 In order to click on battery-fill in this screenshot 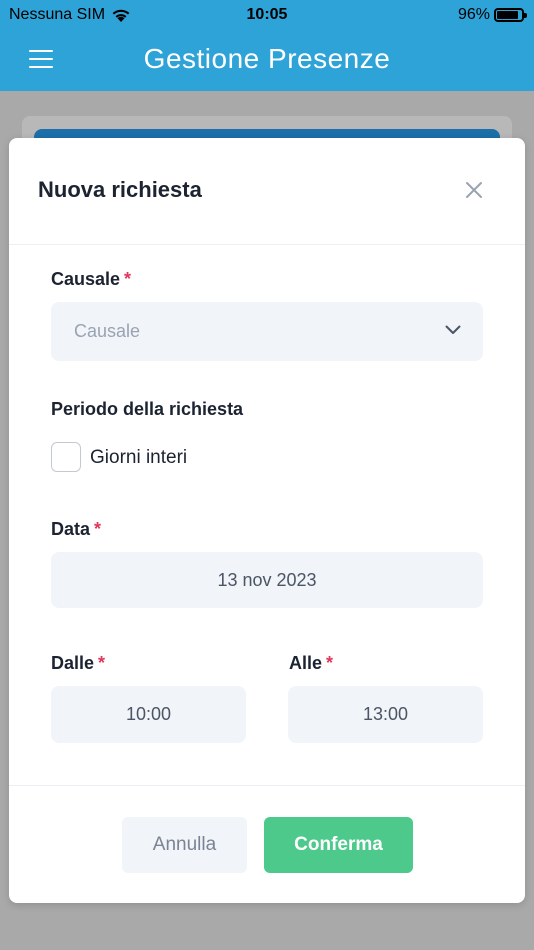, I will do `click(508, 15)`.